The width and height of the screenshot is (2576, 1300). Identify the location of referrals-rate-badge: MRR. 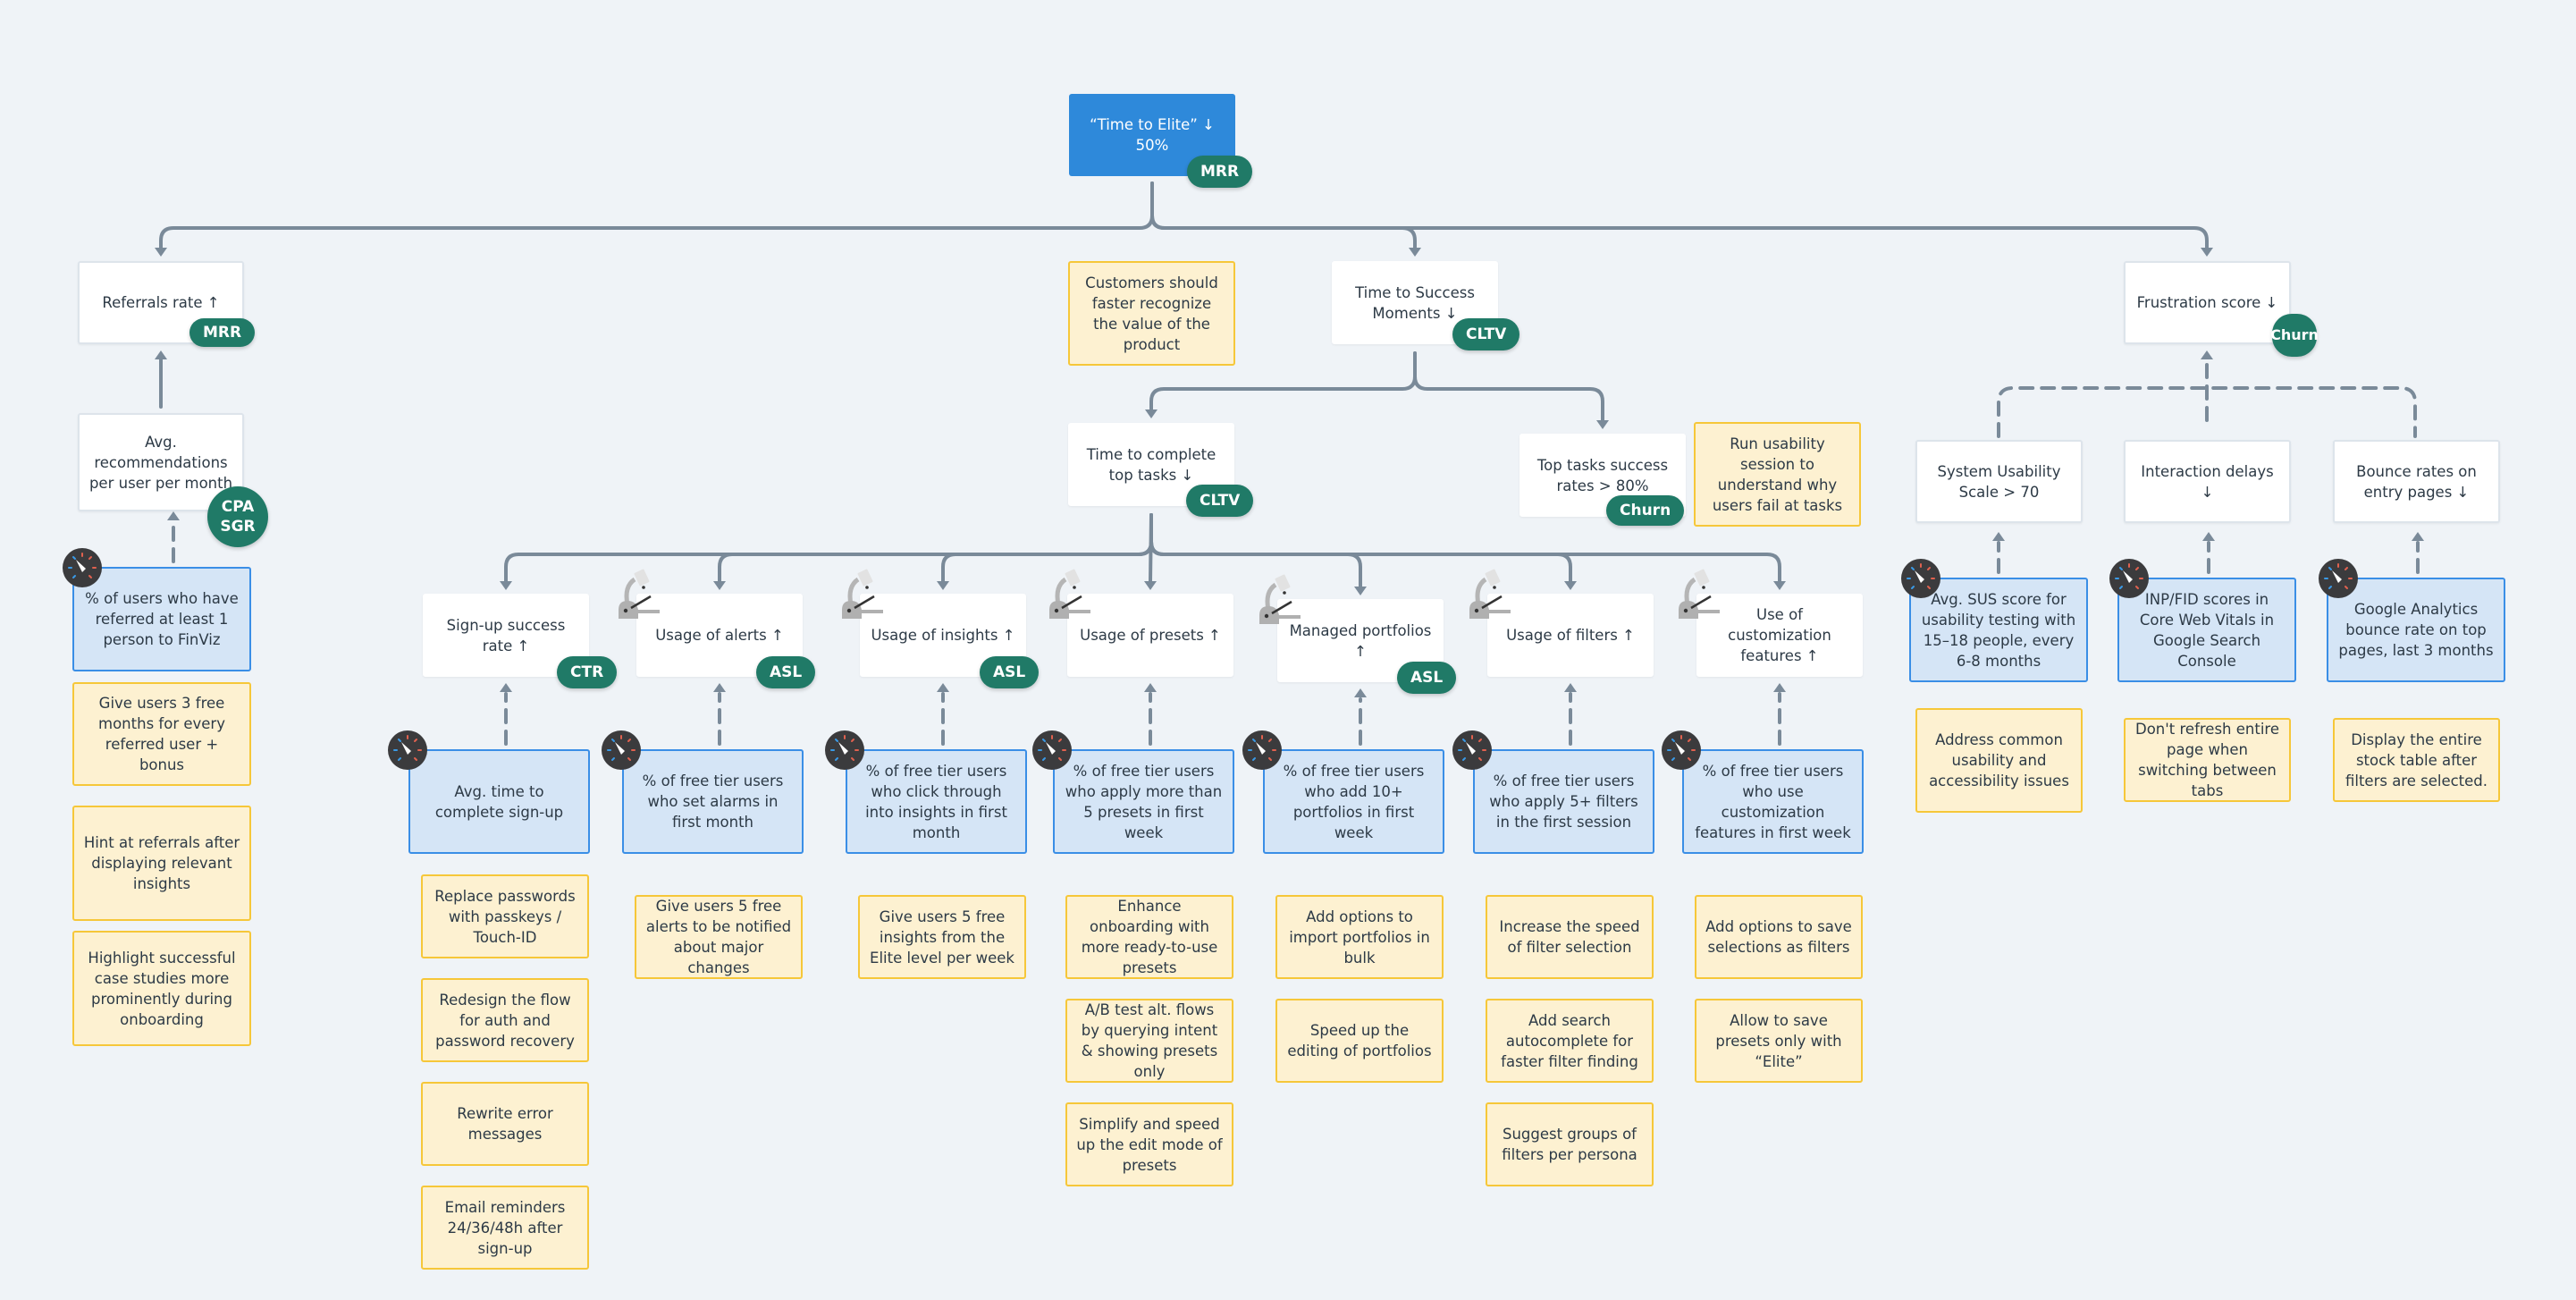
(223, 332).